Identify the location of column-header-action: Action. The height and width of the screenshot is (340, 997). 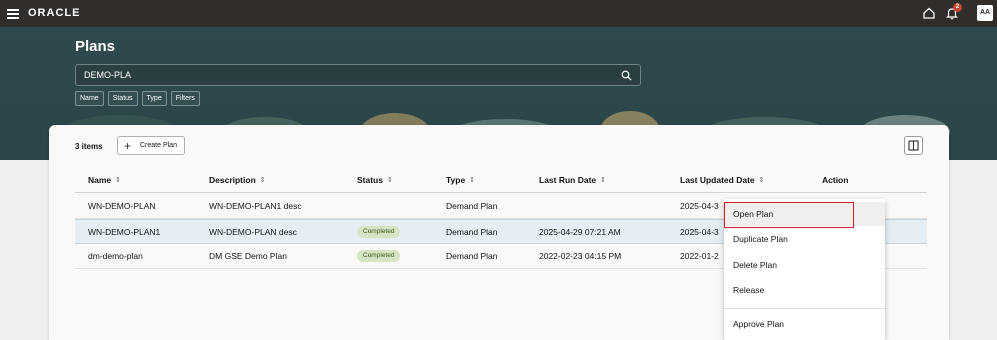
(835, 180).